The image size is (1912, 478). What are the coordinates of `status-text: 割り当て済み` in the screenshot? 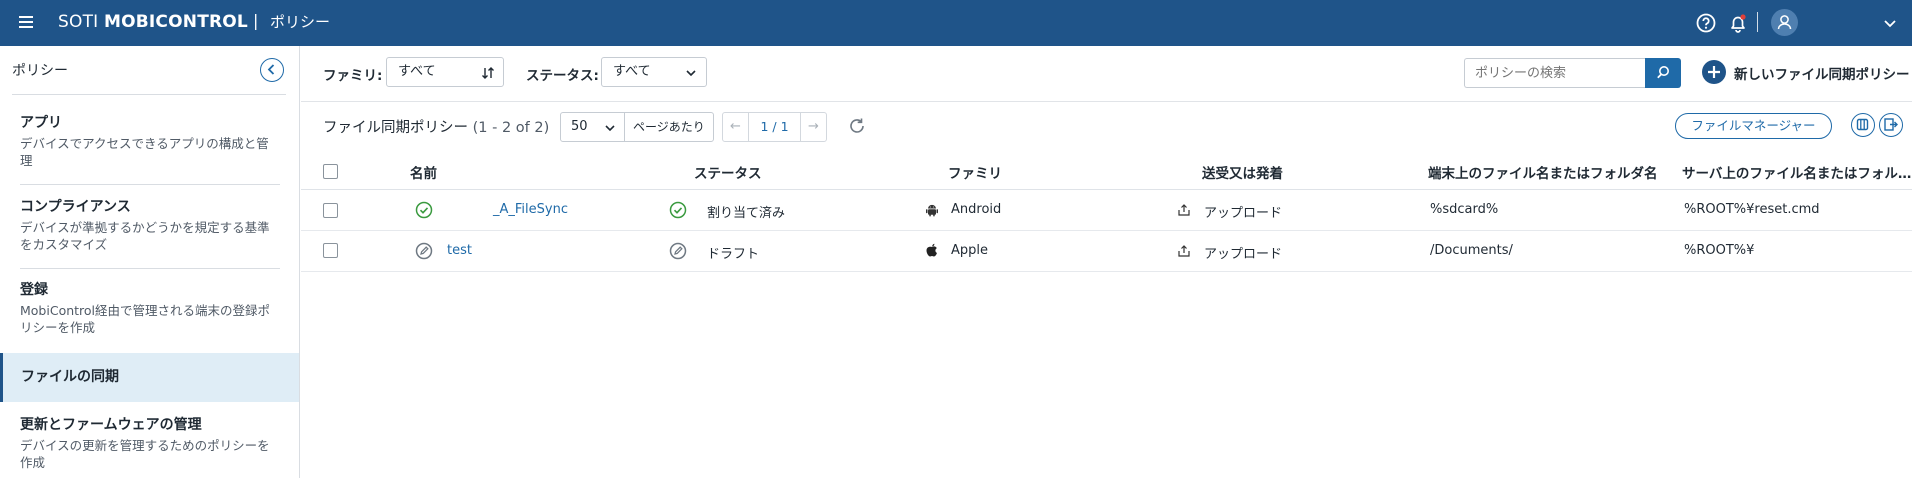 It's located at (746, 213).